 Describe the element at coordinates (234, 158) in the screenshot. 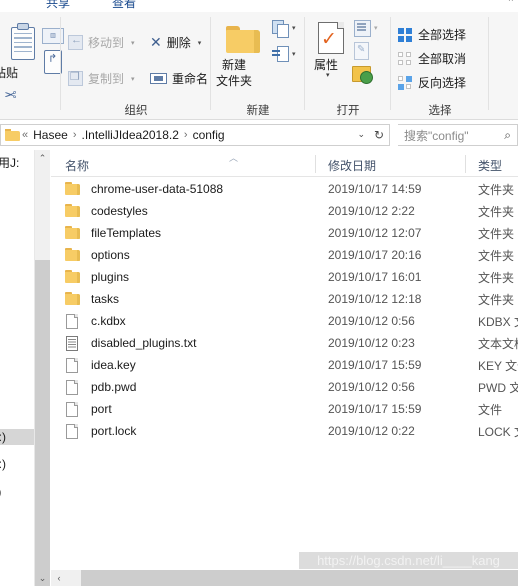

I see `sort-indicator: ︿` at that location.